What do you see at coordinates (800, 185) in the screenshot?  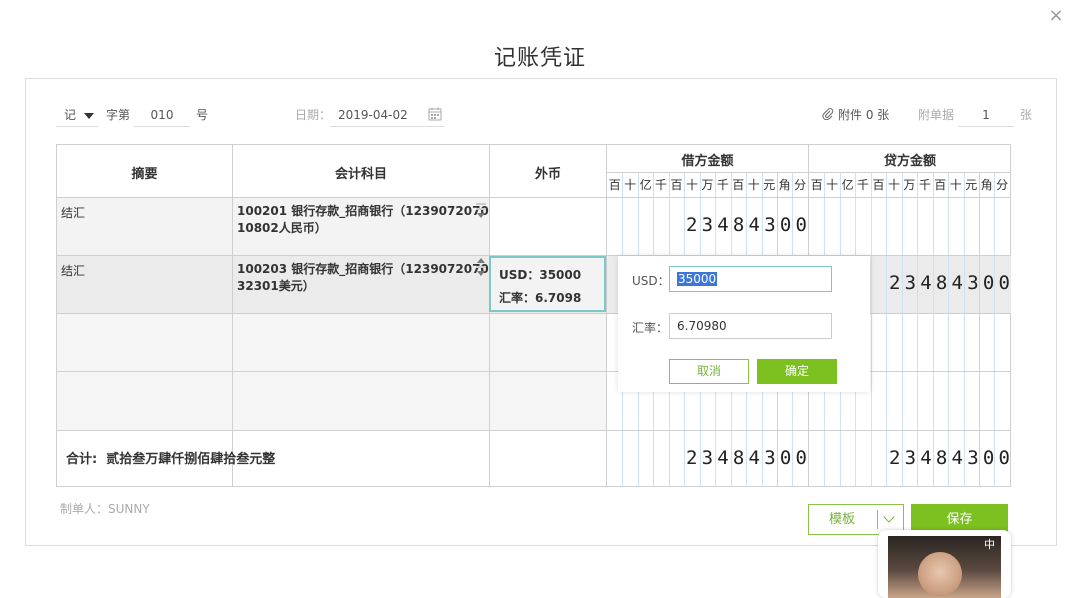 I see `debit-unit-12: 分` at bounding box center [800, 185].